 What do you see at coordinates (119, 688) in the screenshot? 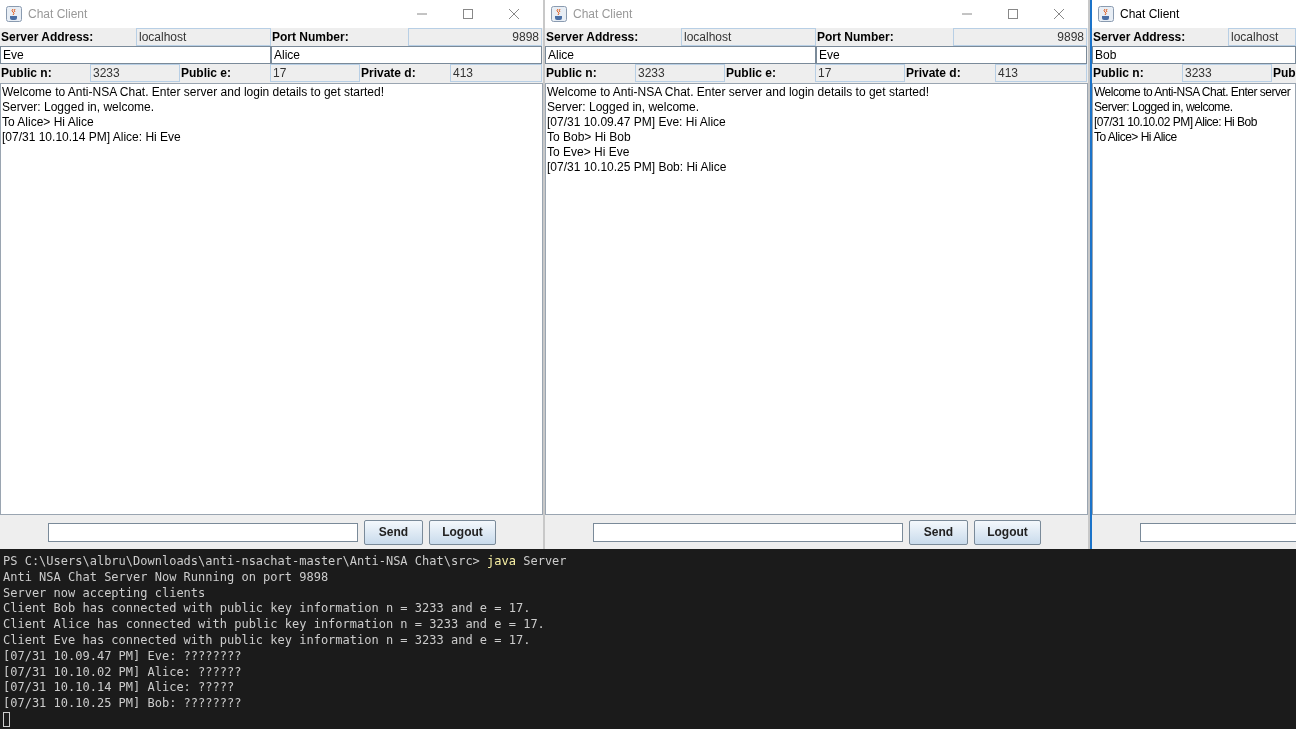
I see `terminal-line: [07/31 10.10.14 PM] Alice: ?????` at bounding box center [119, 688].